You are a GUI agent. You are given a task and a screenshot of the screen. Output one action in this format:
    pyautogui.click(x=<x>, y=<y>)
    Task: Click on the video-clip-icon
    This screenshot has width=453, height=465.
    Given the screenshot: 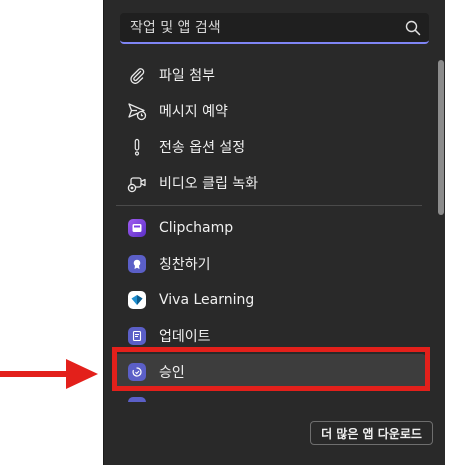 What is the action you would take?
    pyautogui.click(x=137, y=183)
    